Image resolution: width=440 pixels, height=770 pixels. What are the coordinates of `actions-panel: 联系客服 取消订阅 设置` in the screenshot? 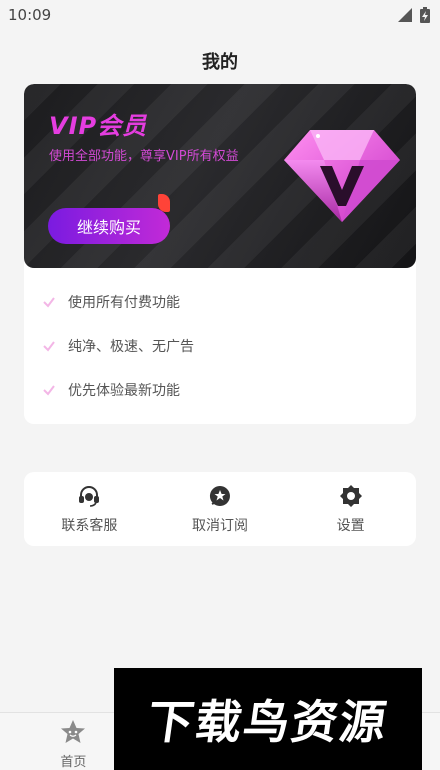 It's located at (220, 509).